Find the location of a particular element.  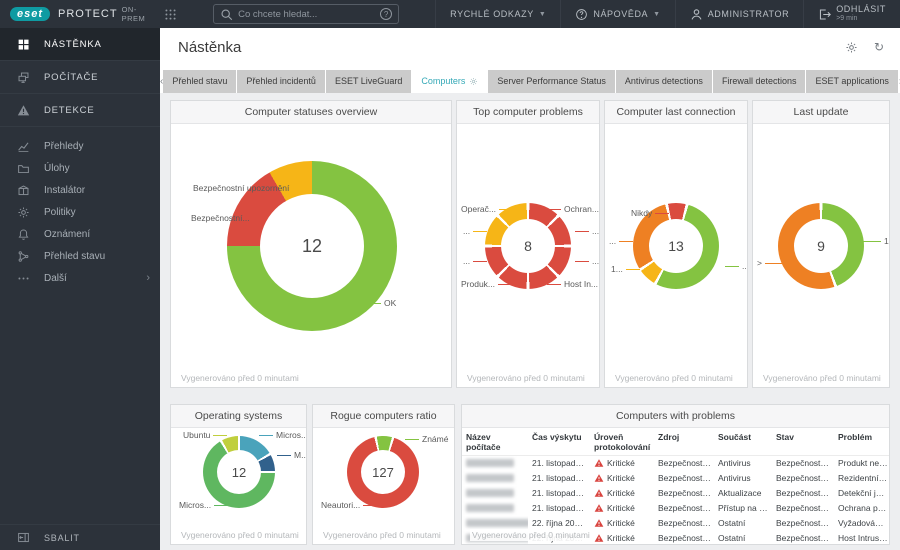

chart-label: Bezpečnostní upozornění is located at coordinates (250, 188).